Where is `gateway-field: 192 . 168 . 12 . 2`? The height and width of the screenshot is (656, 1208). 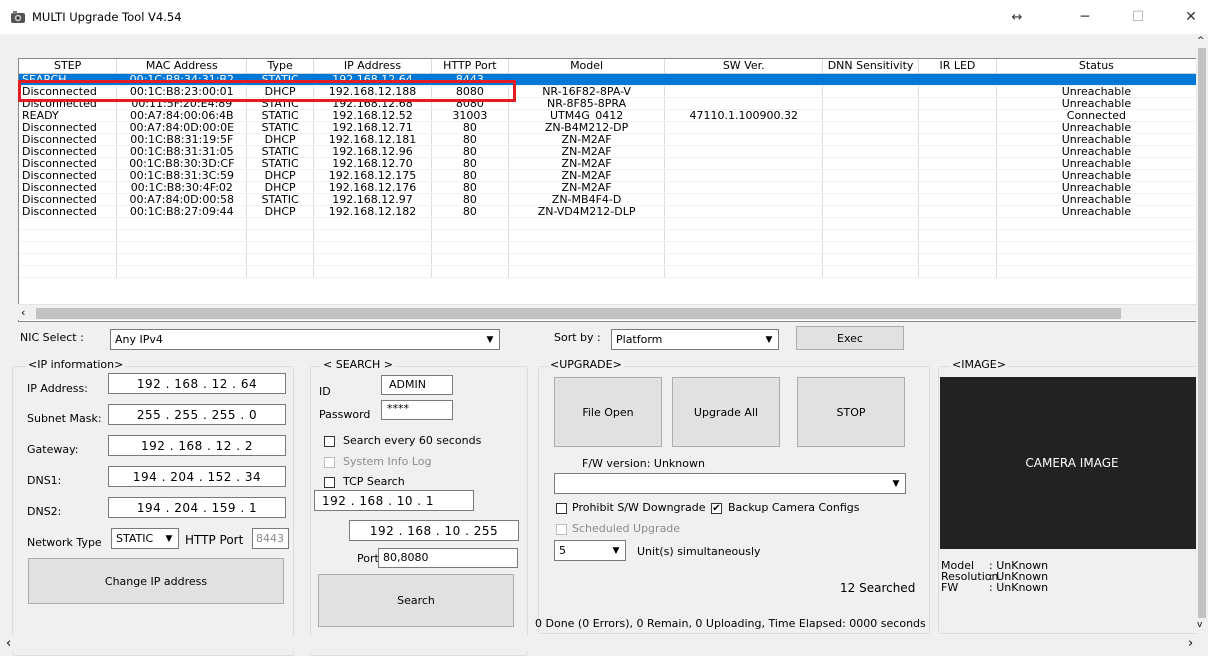 gateway-field: 192 . 168 . 12 . 2 is located at coordinates (197, 445).